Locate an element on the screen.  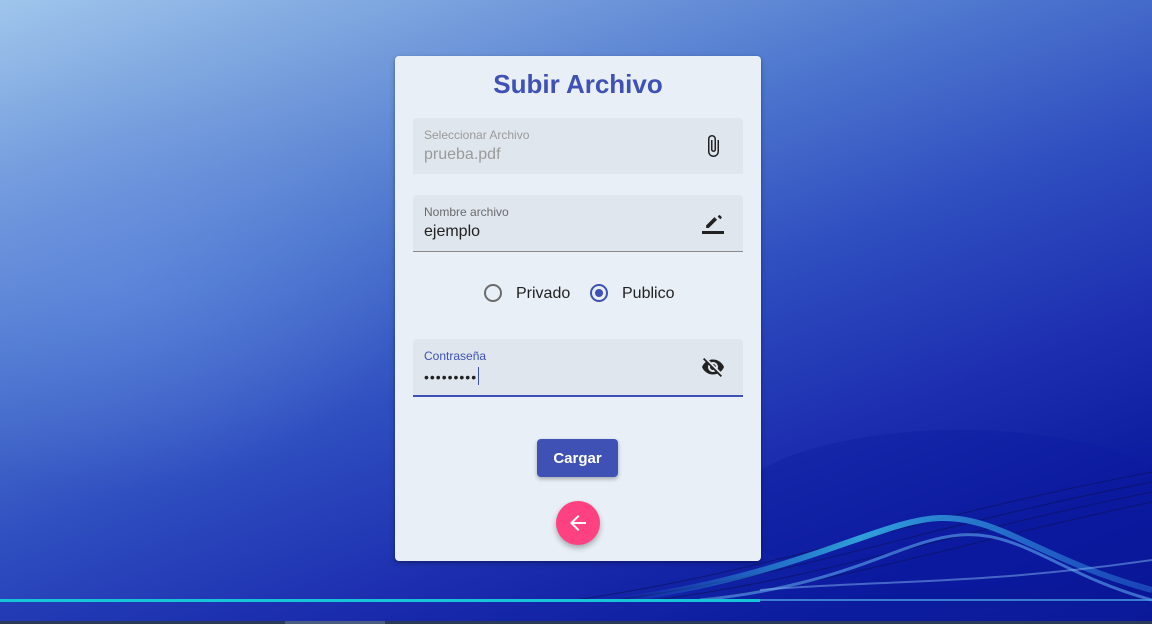
radio-publico-circle is located at coordinates (599, 293).